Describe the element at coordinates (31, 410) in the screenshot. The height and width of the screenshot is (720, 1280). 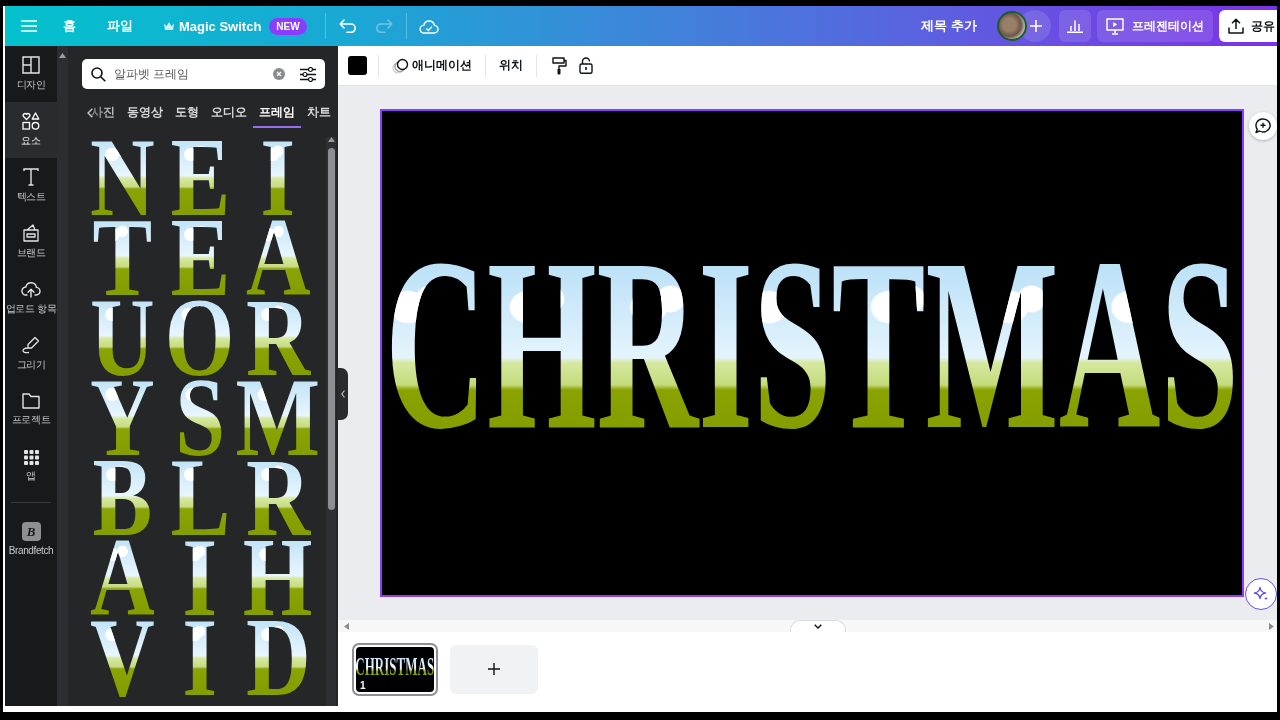
I see `rail-item: 프로젝트` at that location.